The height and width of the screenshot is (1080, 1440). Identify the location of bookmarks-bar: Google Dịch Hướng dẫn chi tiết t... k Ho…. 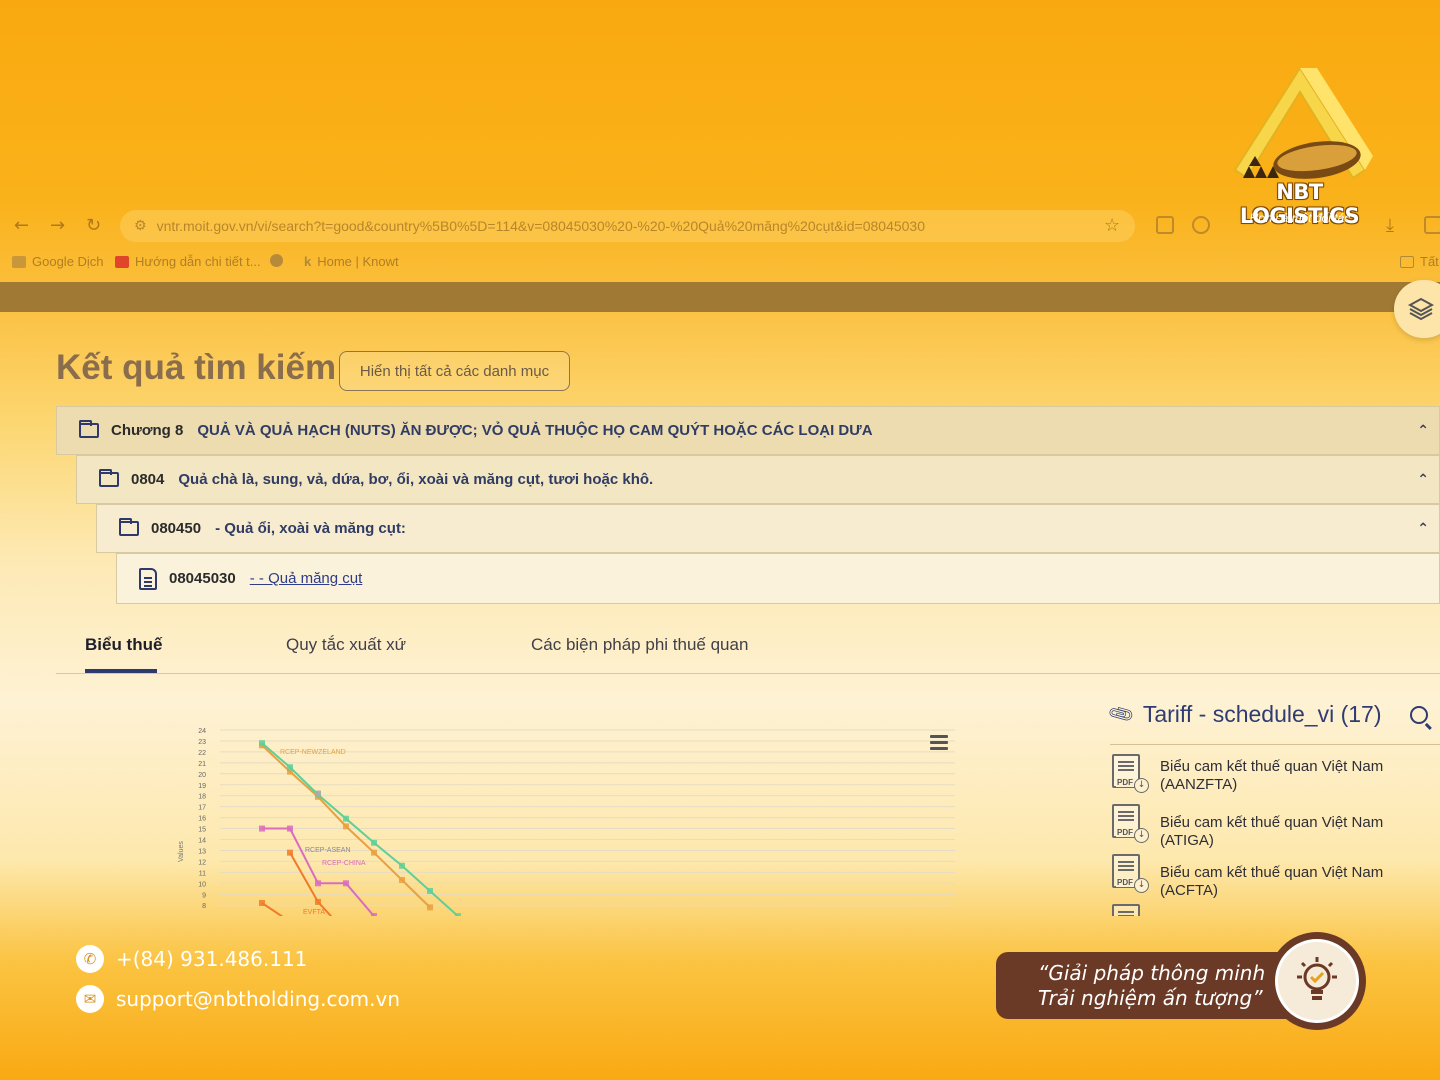
(720, 262).